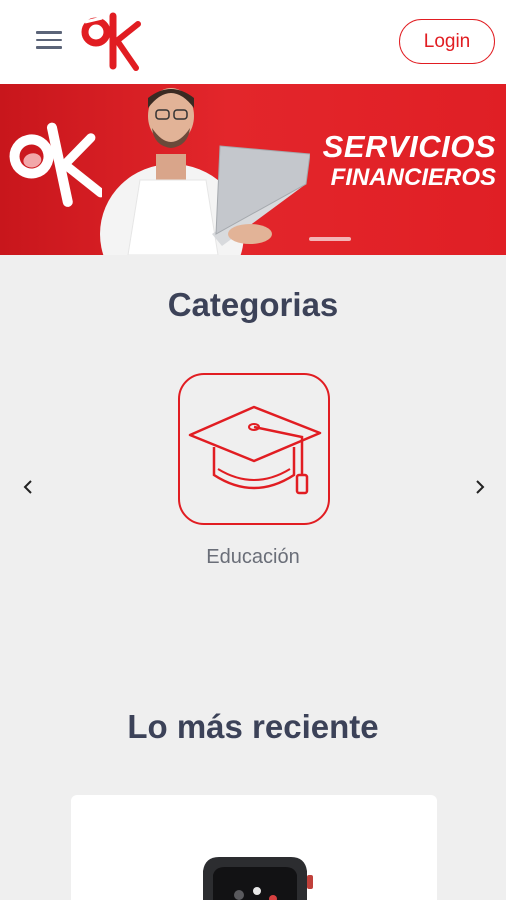 The width and height of the screenshot is (506, 900). What do you see at coordinates (330, 239) in the screenshot?
I see `carousel-indicator` at bounding box center [330, 239].